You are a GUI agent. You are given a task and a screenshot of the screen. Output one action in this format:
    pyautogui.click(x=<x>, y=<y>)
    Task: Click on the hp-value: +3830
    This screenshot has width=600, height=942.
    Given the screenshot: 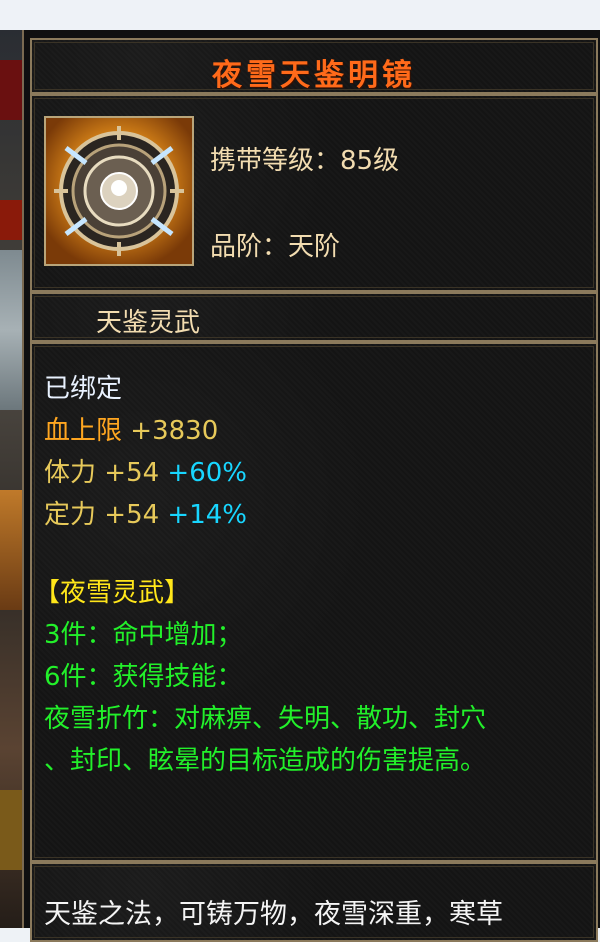 What is the action you would take?
    pyautogui.click(x=174, y=431)
    